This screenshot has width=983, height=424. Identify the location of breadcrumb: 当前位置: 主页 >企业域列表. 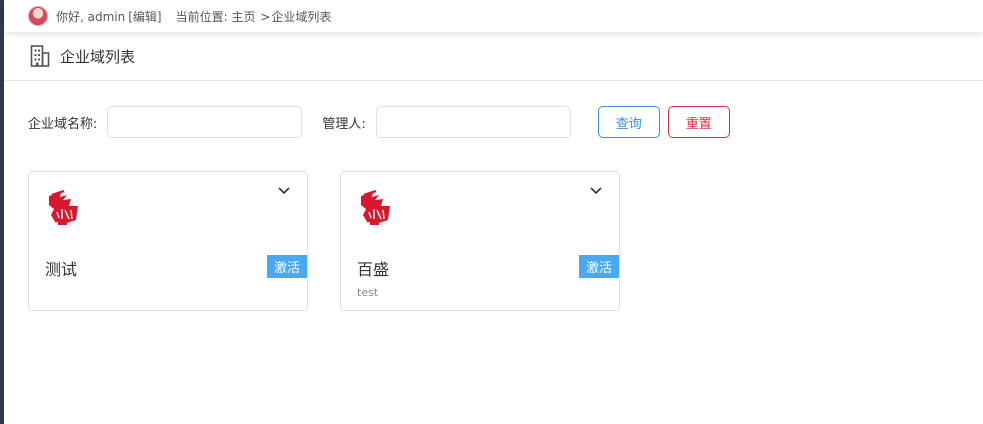
(254, 16).